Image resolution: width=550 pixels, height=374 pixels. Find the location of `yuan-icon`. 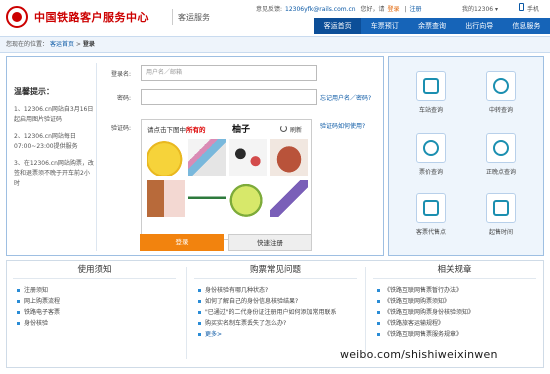

yuan-icon is located at coordinates (431, 148).